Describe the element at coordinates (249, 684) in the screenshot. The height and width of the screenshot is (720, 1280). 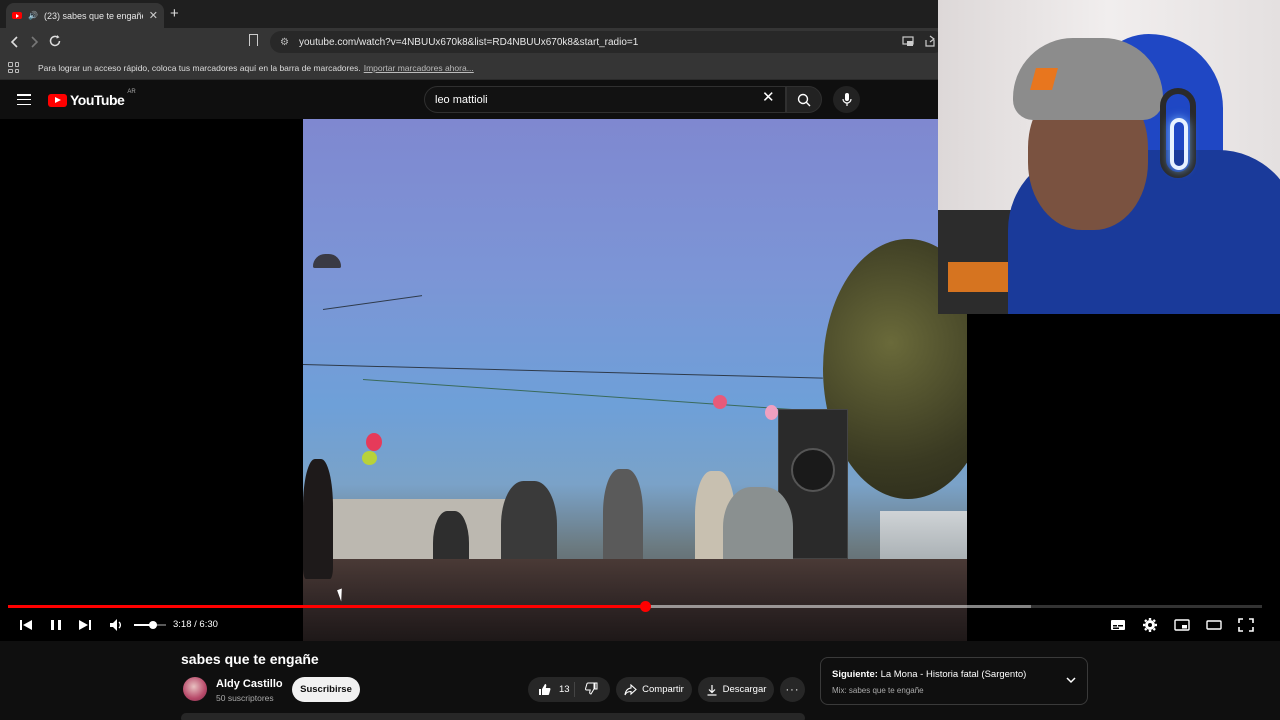
I see `channel-name: Aldy Castillo` at that location.